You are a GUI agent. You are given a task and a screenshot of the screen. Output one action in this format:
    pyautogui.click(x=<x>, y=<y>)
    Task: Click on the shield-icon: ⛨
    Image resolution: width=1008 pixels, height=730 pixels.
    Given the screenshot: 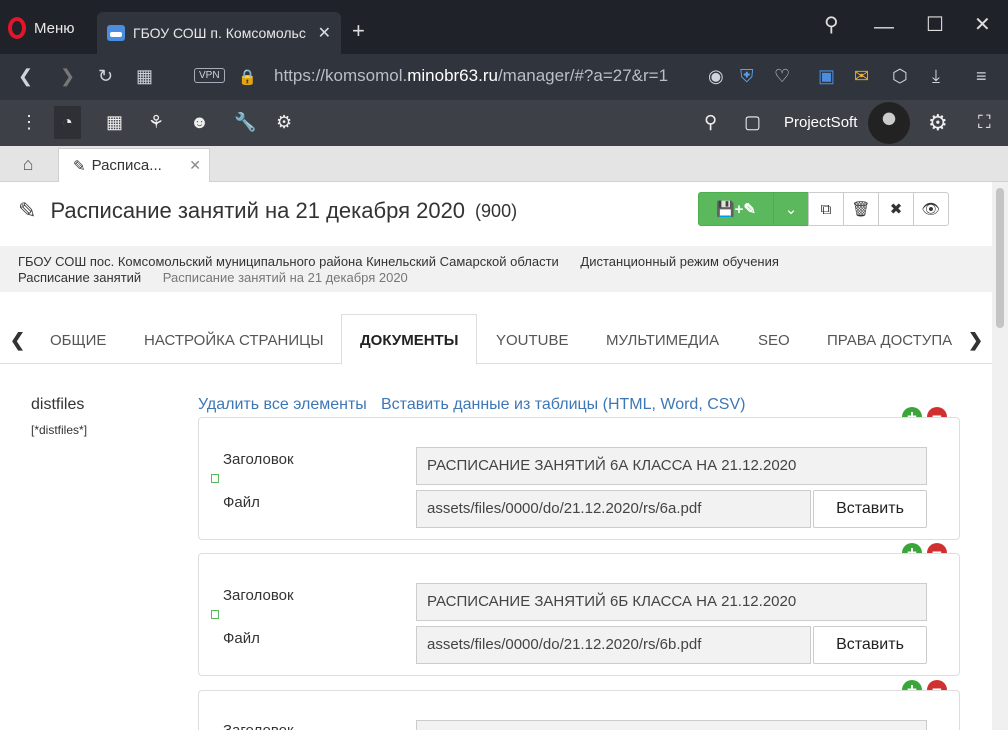 What is the action you would take?
    pyautogui.click(x=747, y=76)
    